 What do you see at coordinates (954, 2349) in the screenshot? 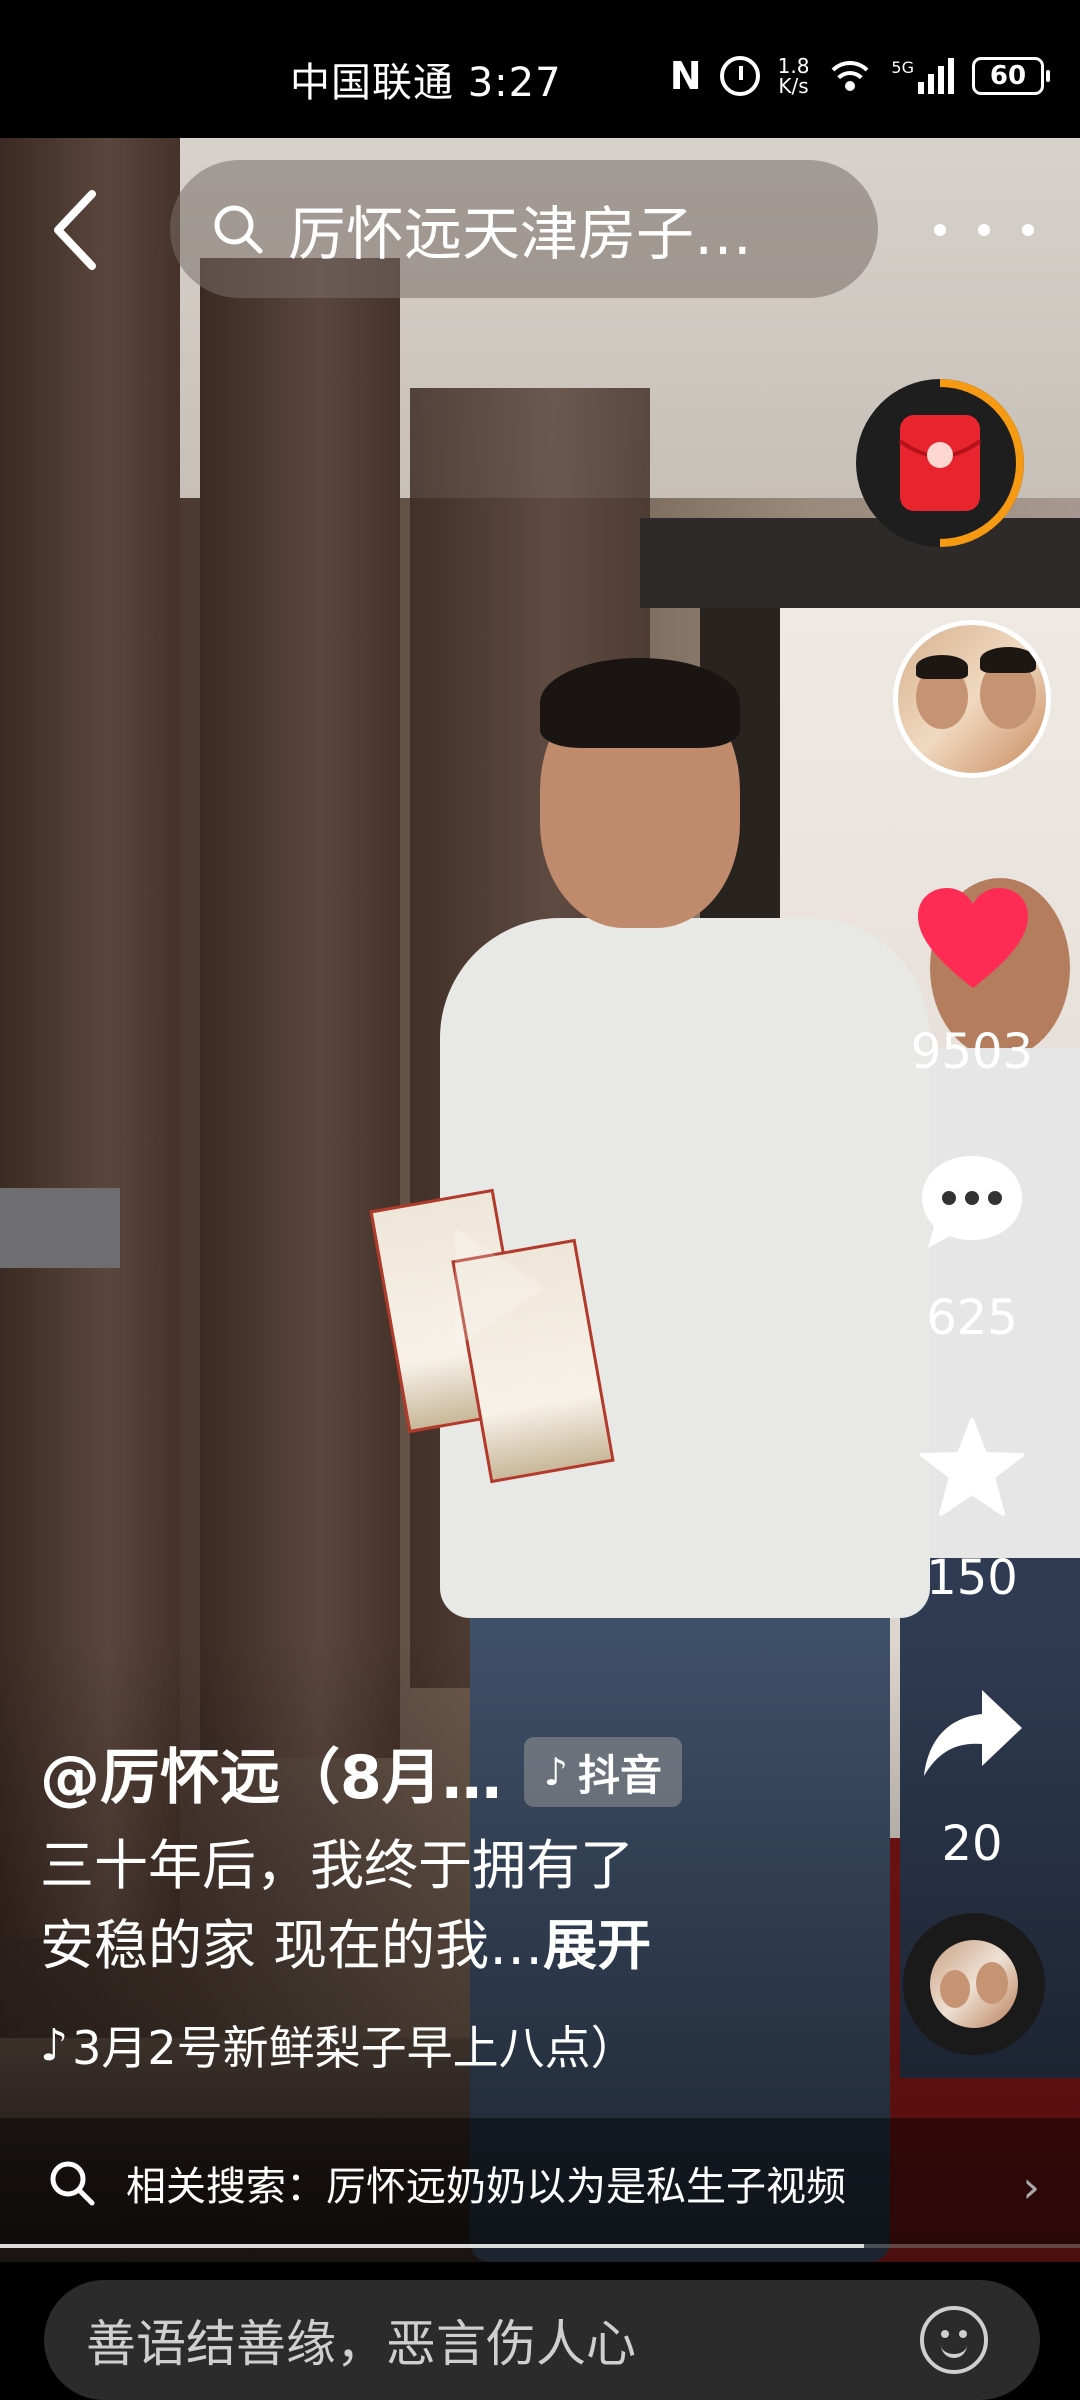
I see `emoji-mouth` at bounding box center [954, 2349].